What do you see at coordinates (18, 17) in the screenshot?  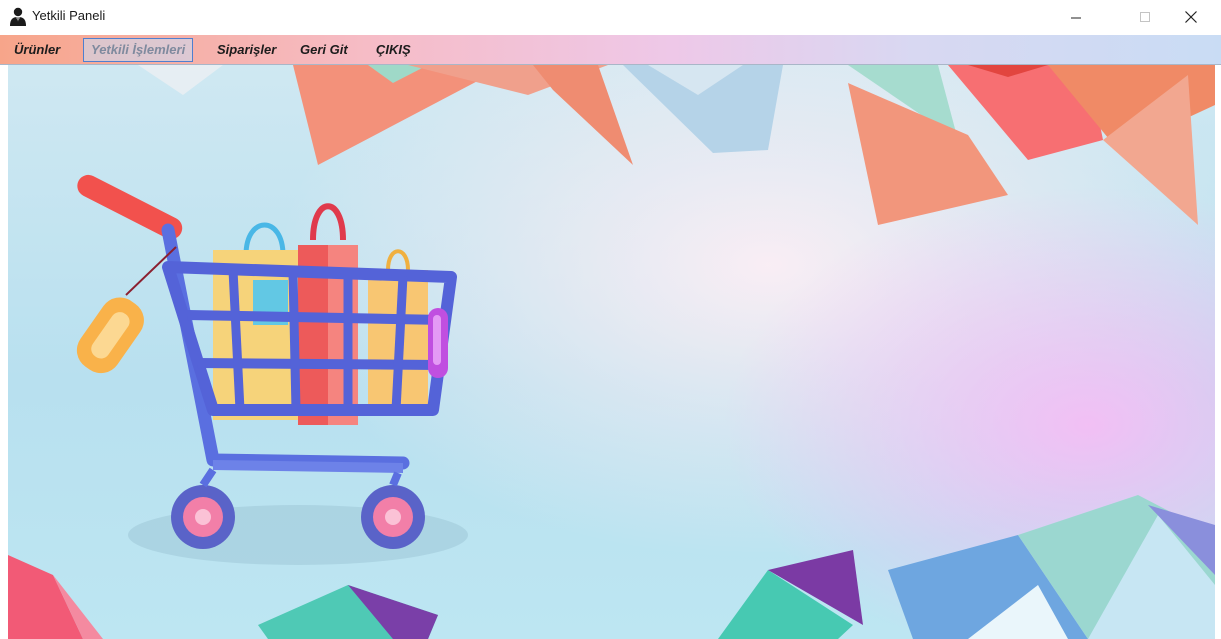 I see `user-suit-icon` at bounding box center [18, 17].